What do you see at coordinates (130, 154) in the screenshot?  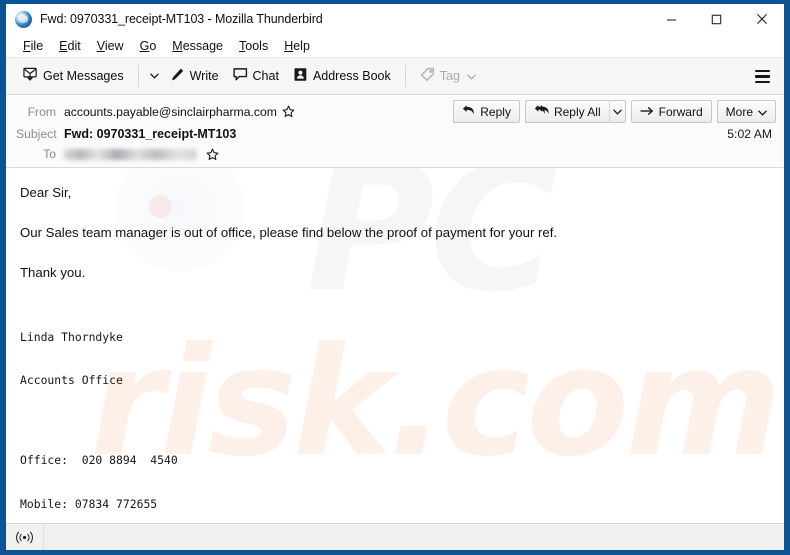 I see `to-value-redacted` at bounding box center [130, 154].